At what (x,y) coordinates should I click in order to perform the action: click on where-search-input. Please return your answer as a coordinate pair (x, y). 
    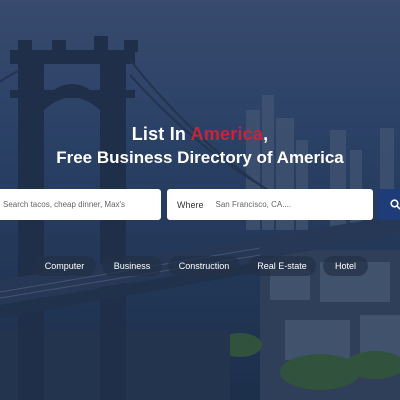
    Looking at the image, I should click on (294, 204).